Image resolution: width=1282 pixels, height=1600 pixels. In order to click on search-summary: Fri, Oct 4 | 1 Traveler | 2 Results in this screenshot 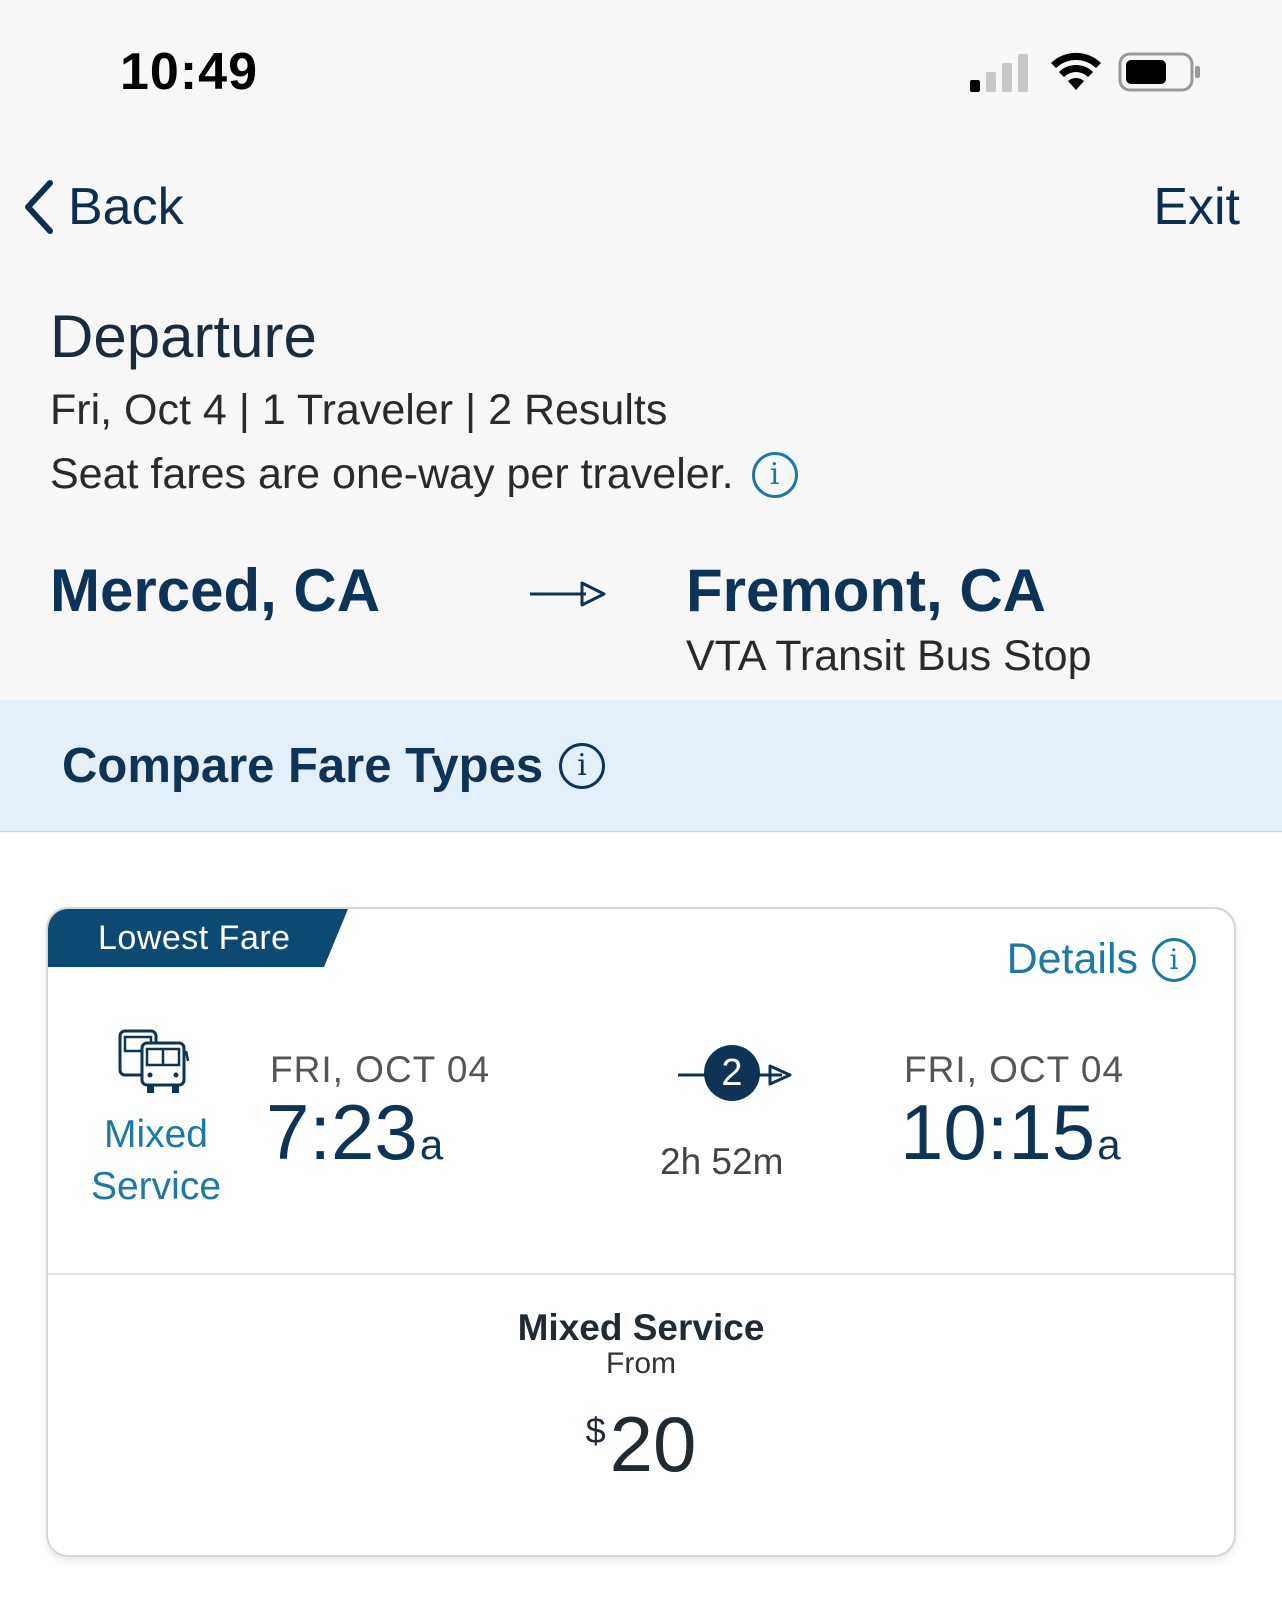, I will do `click(359, 410)`.